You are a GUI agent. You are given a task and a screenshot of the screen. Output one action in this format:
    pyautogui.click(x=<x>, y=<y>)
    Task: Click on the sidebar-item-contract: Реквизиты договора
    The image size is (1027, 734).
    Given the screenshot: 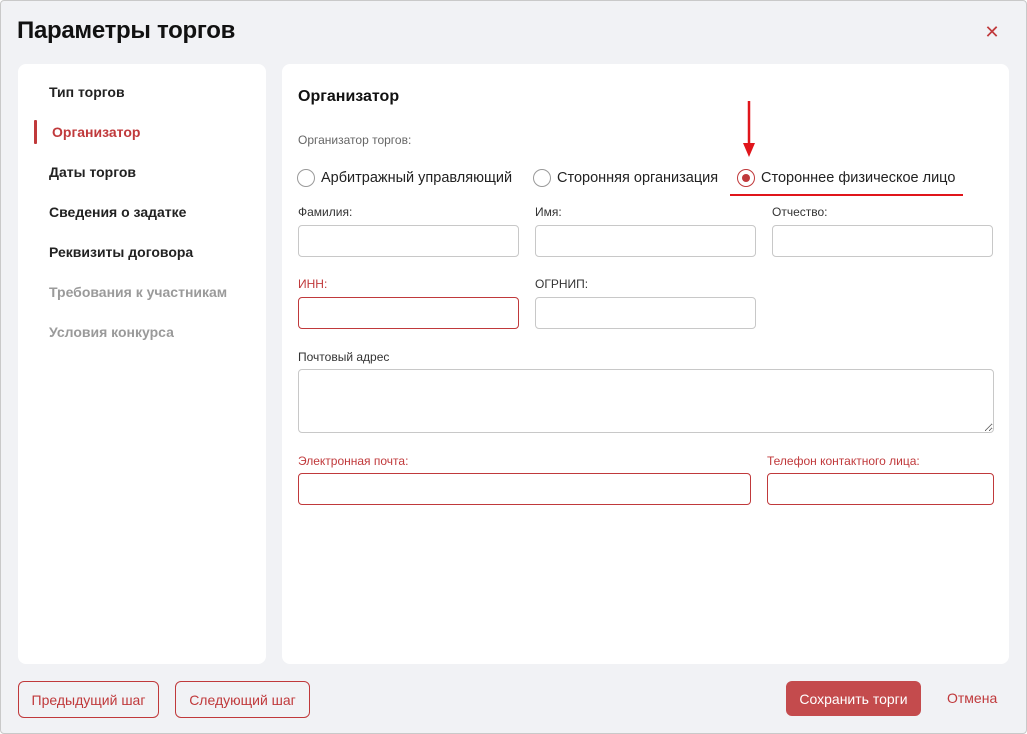 What is the action you would take?
    pyautogui.click(x=121, y=252)
    